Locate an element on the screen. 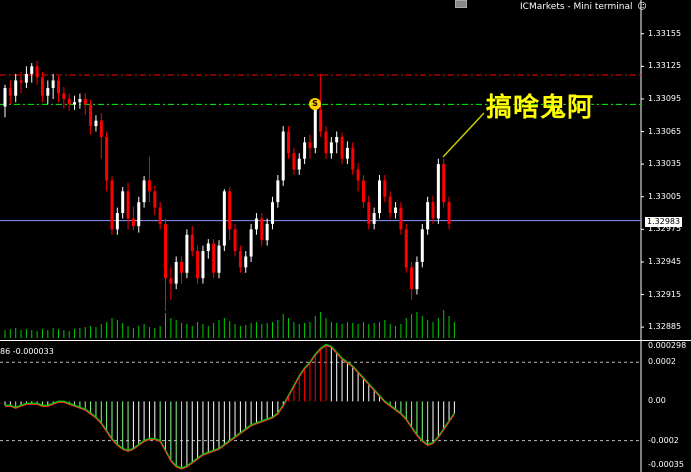  annotation-text: 搞啥鬼阿 is located at coordinates (540, 108).